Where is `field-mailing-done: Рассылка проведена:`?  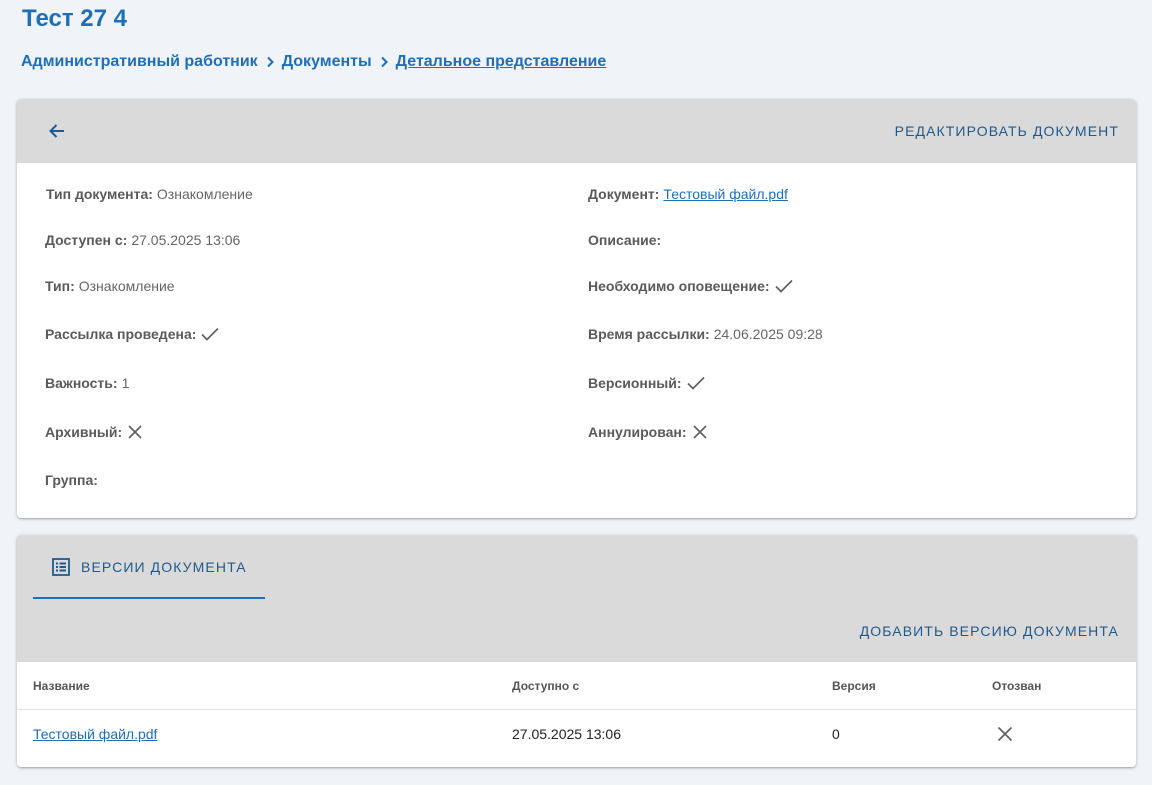
field-mailing-done: Рассылка проведена: is located at coordinates (132, 334).